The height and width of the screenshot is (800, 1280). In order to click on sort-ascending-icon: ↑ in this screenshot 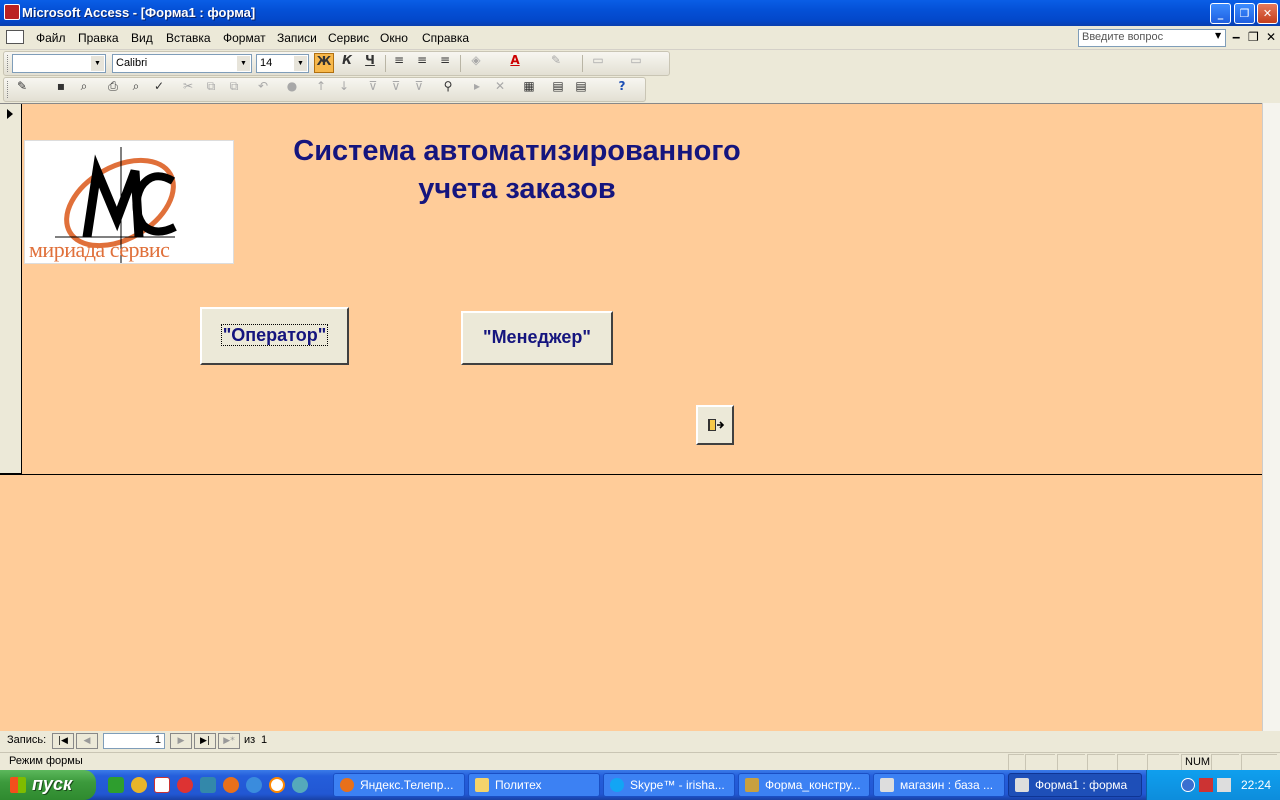, I will do `click(321, 89)`.